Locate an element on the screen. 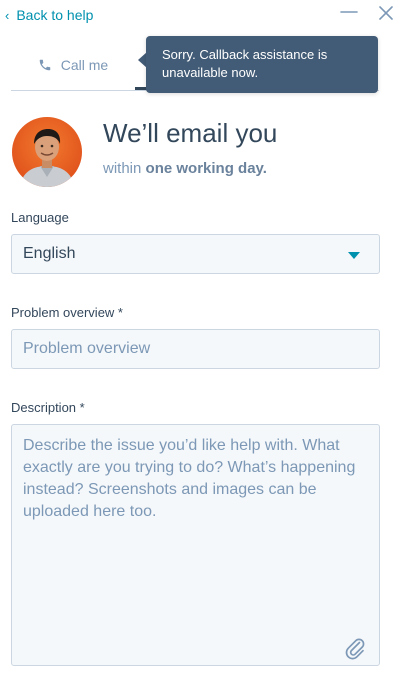 Image resolution: width=395 pixels, height=692 pixels. attach-file-button is located at coordinates (355, 648).